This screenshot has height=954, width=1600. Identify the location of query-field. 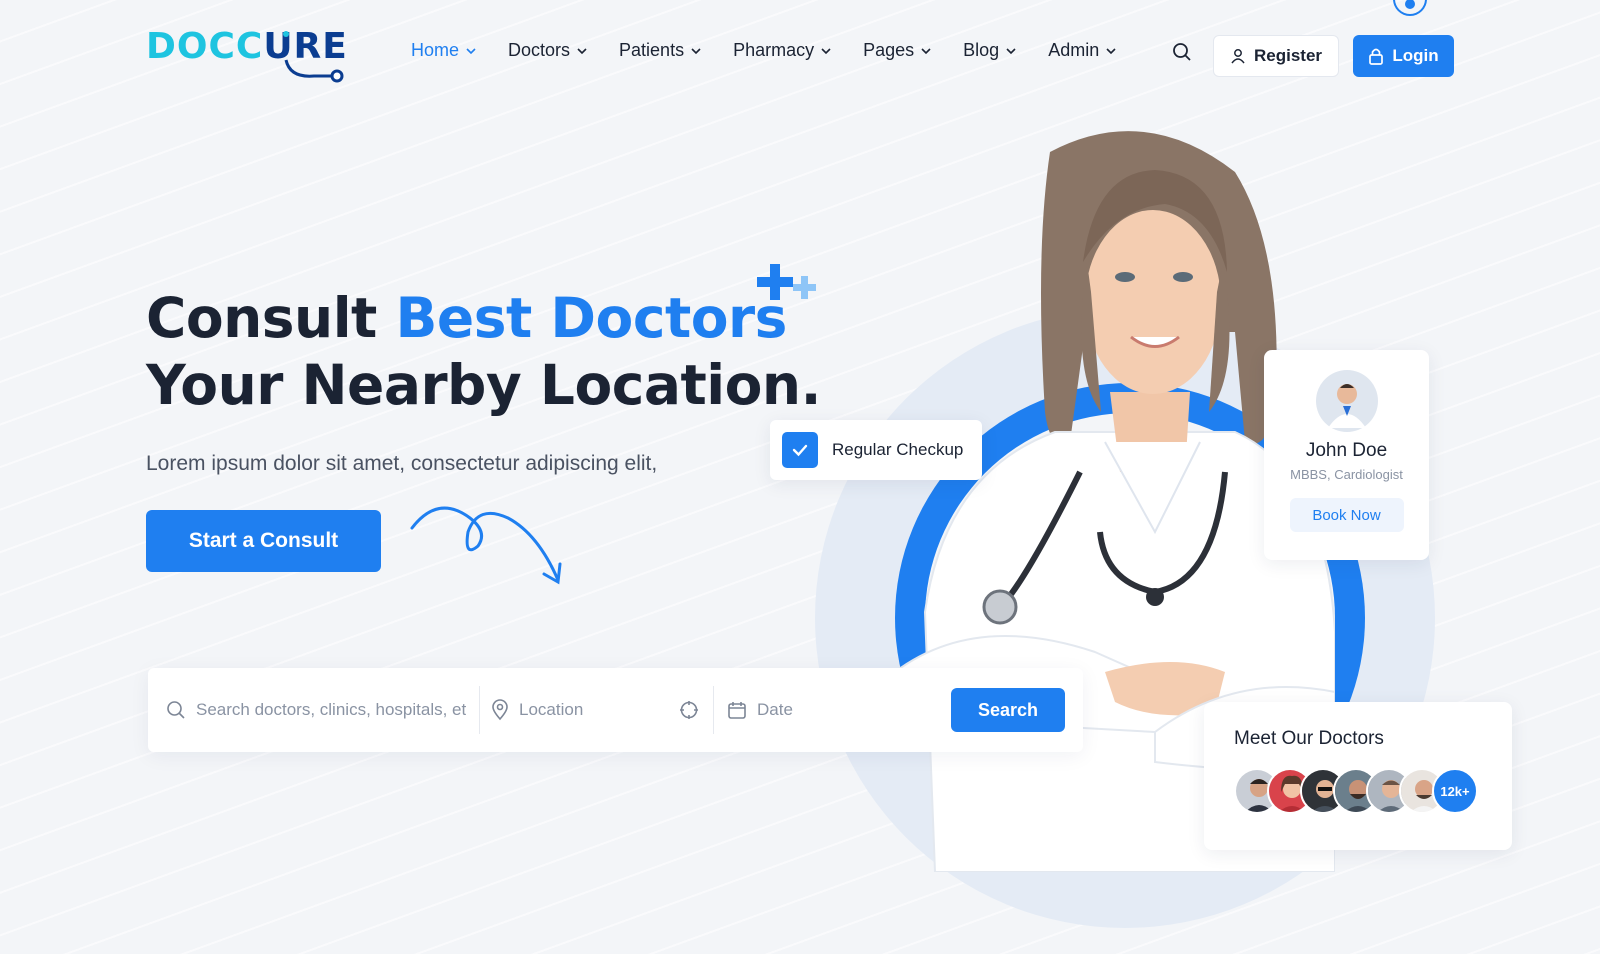
(316, 710).